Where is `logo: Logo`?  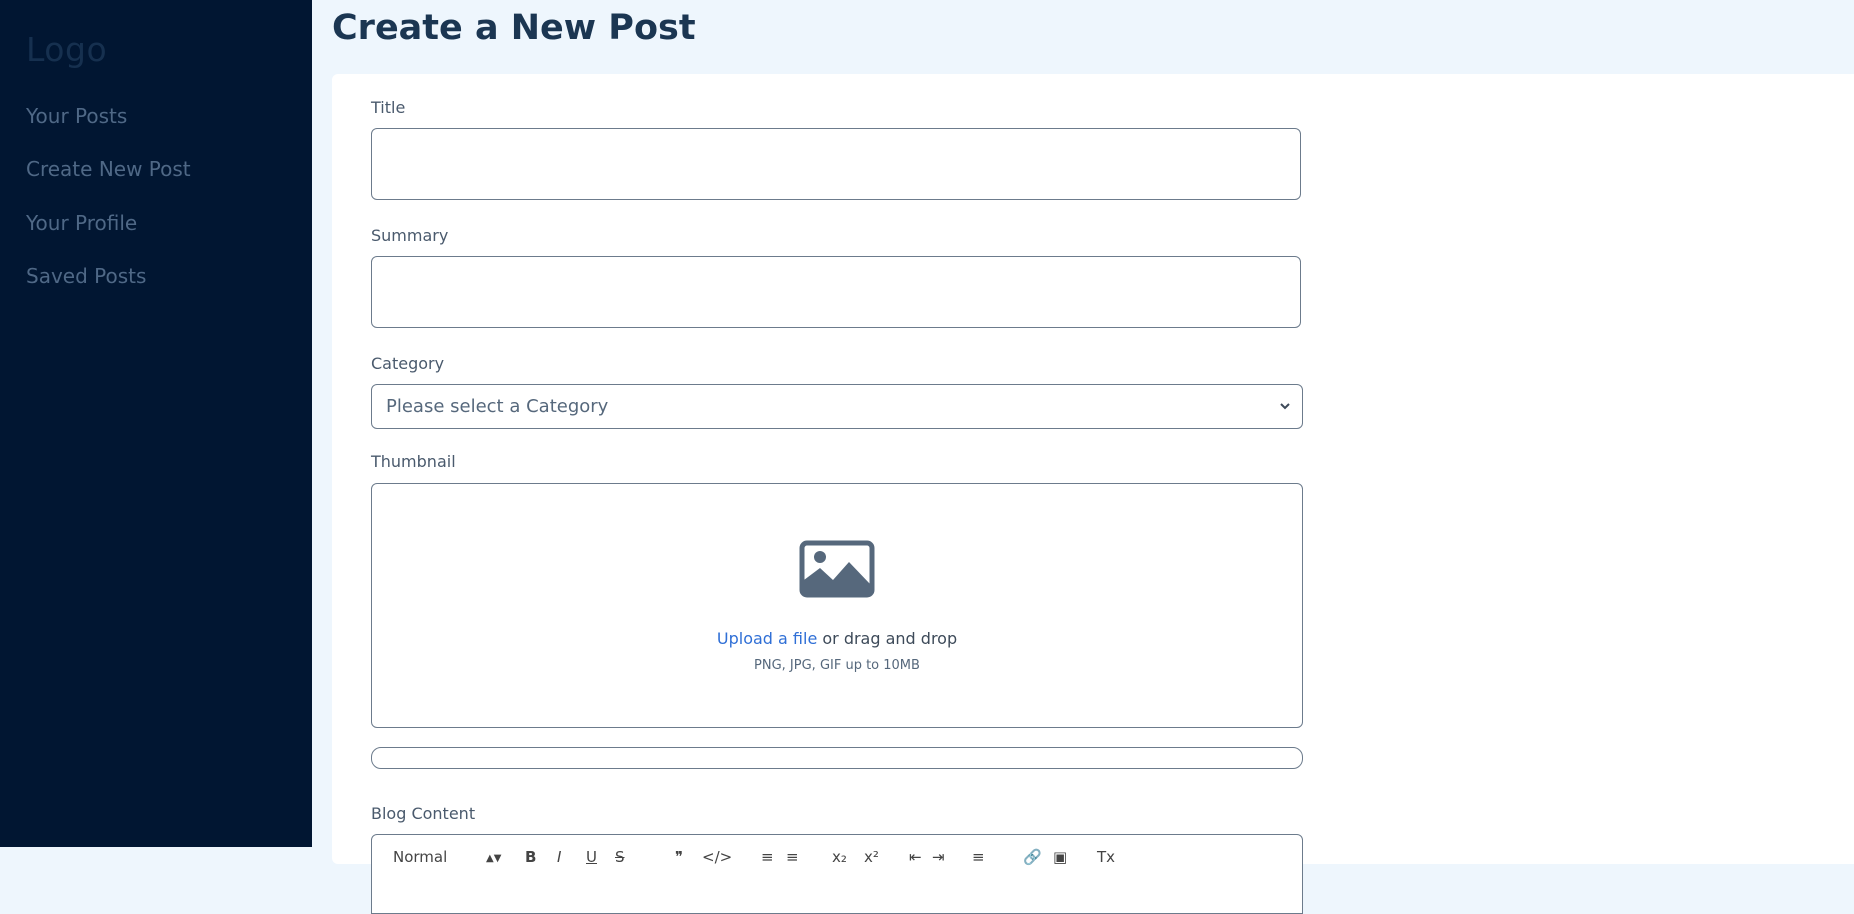
logo: Logo is located at coordinates (66, 49).